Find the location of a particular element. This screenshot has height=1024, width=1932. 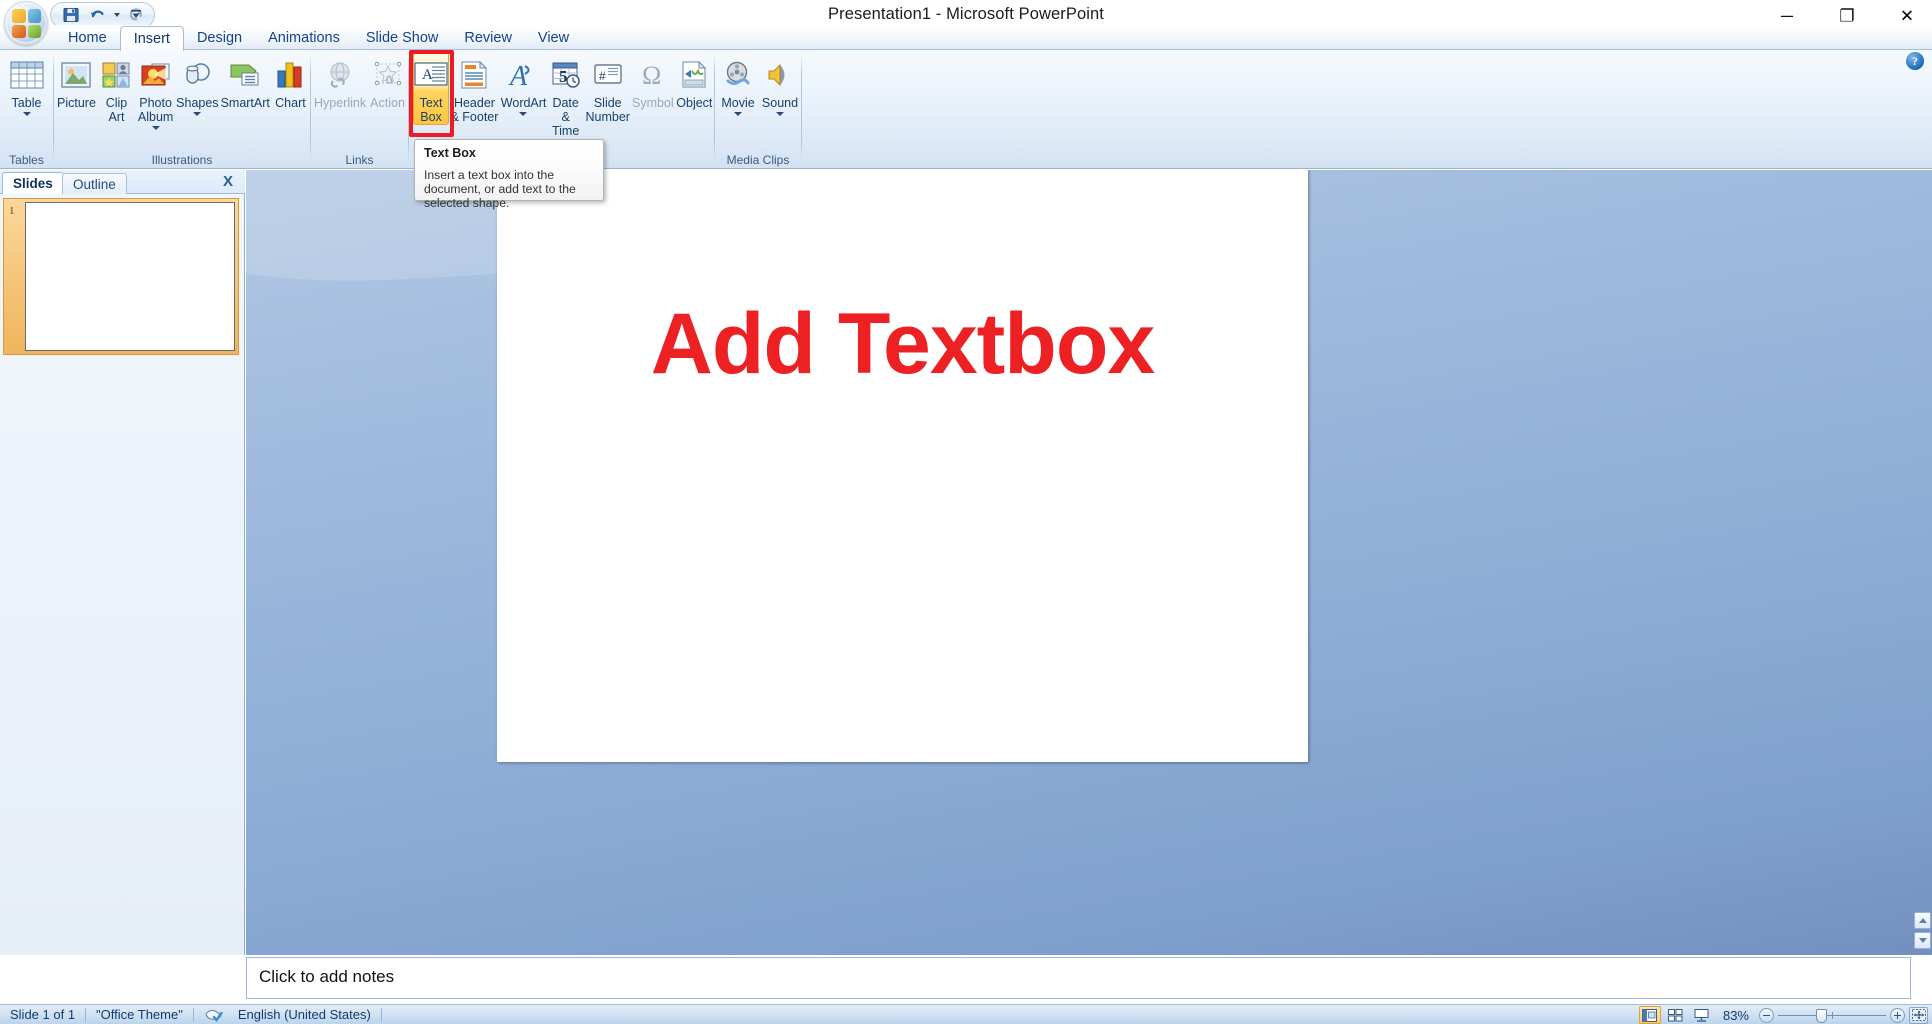

triangle-down-icon is located at coordinates (1922, 940).